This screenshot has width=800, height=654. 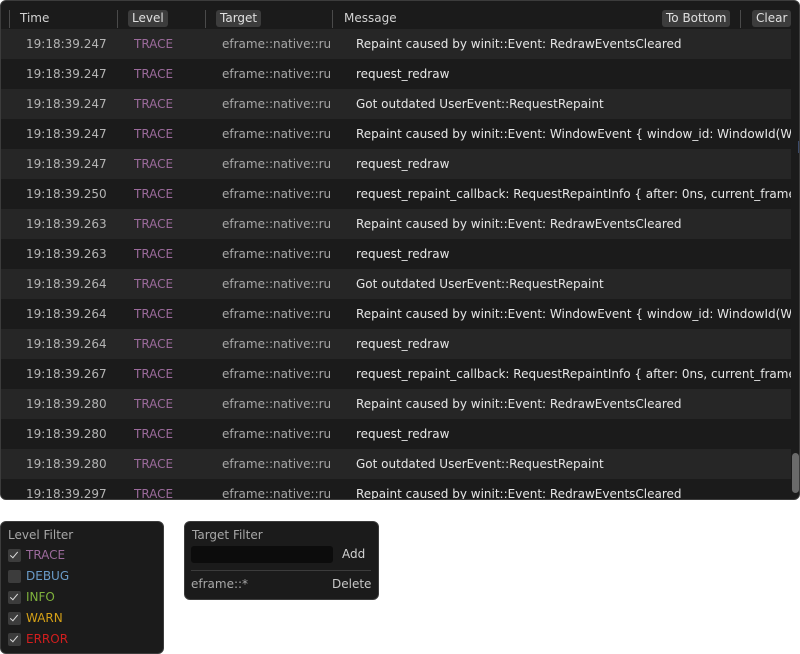 I want to click on log-time: 19:18:39.297, so click(x=66, y=493).